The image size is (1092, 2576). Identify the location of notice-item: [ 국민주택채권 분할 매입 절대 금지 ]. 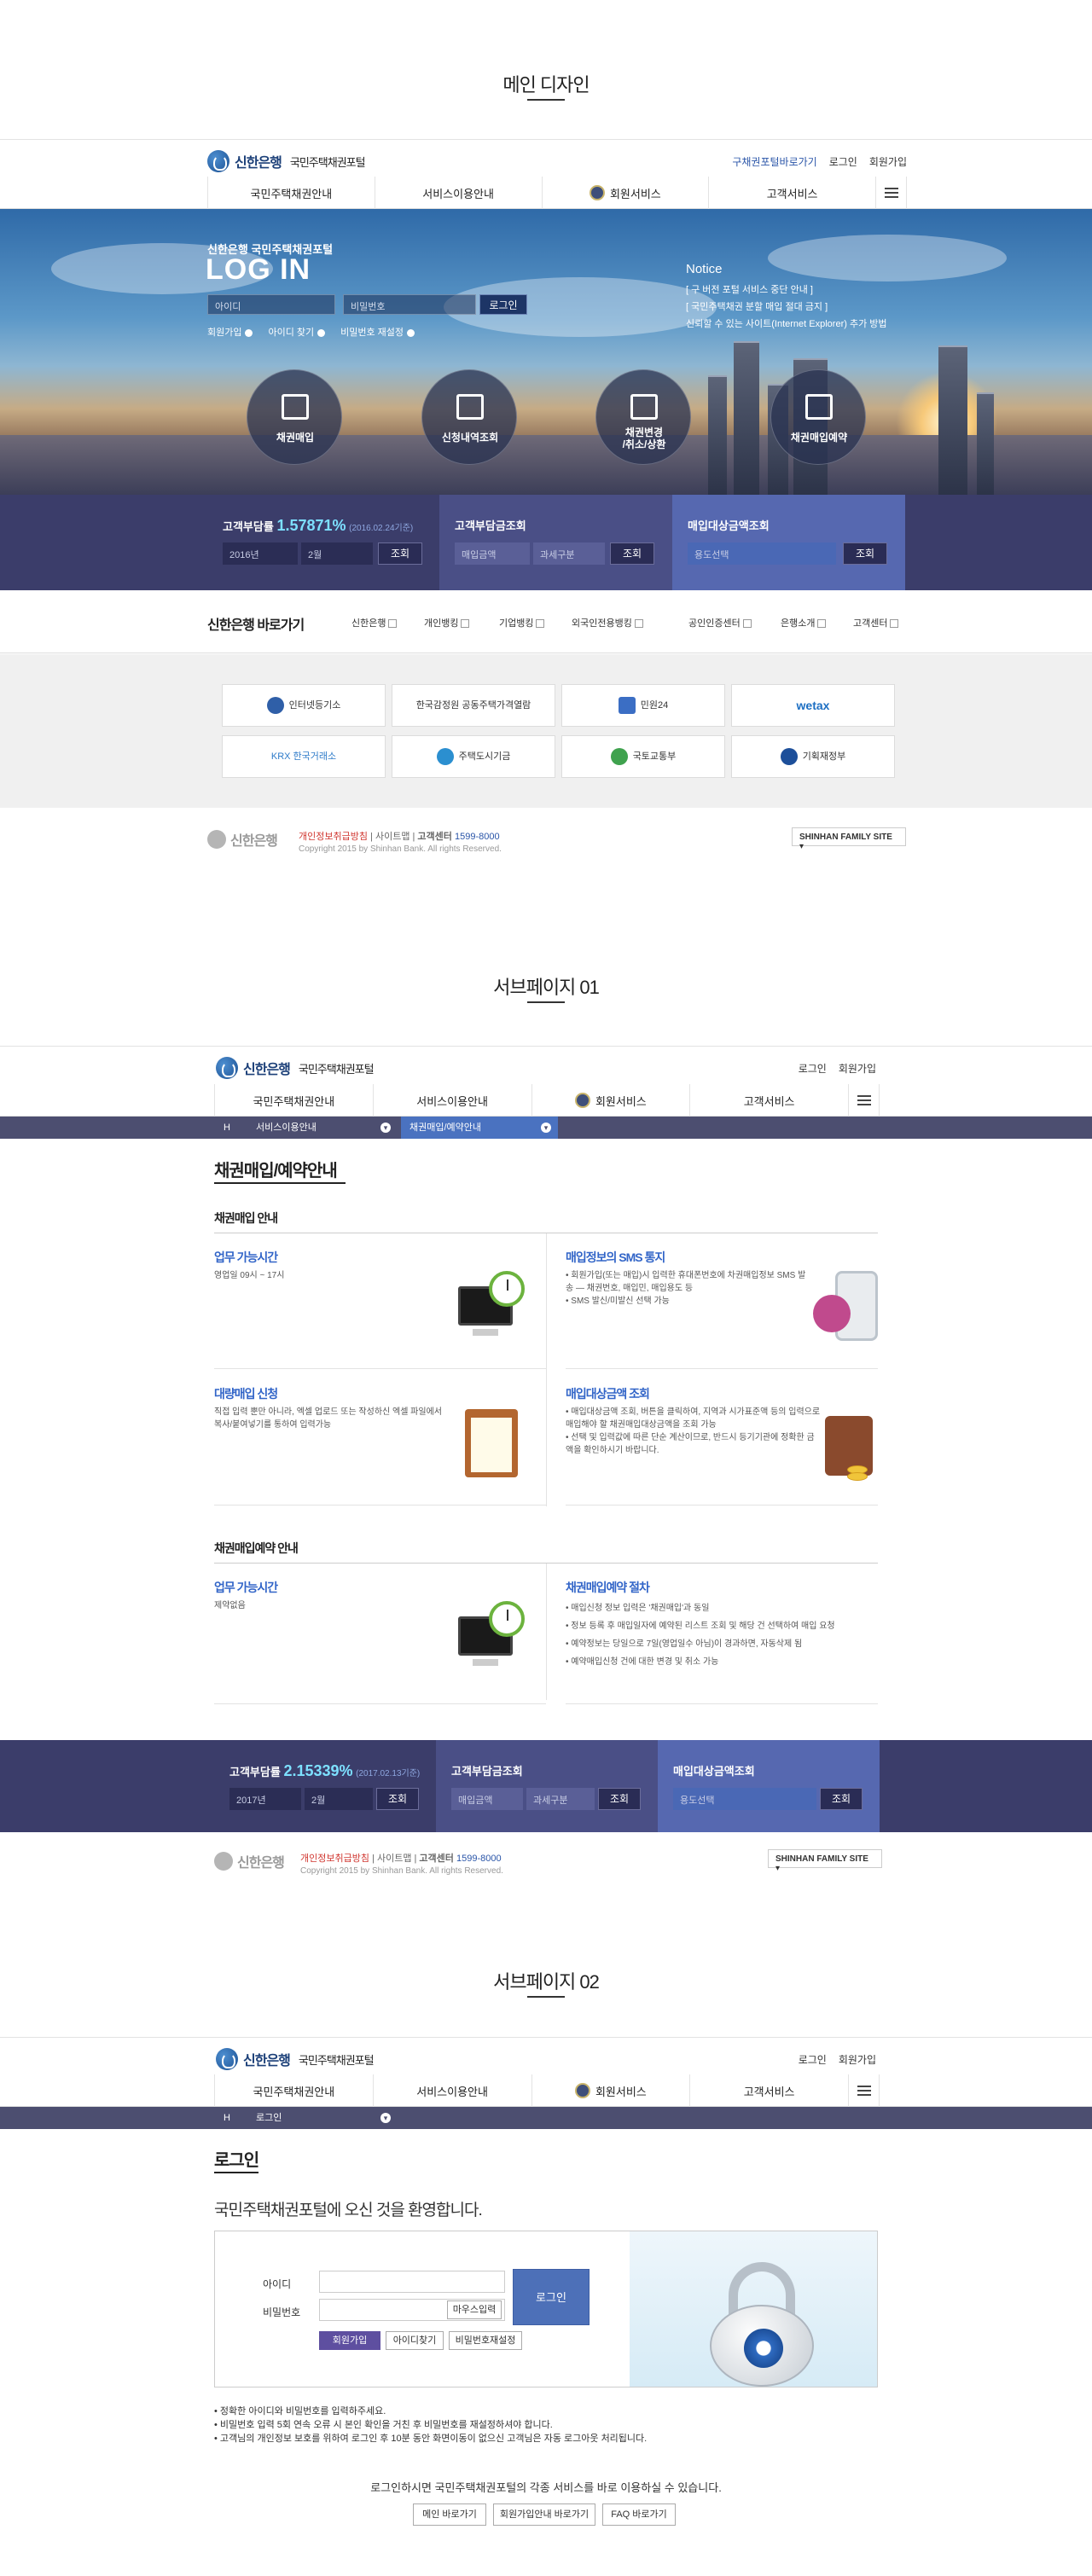
(757, 306).